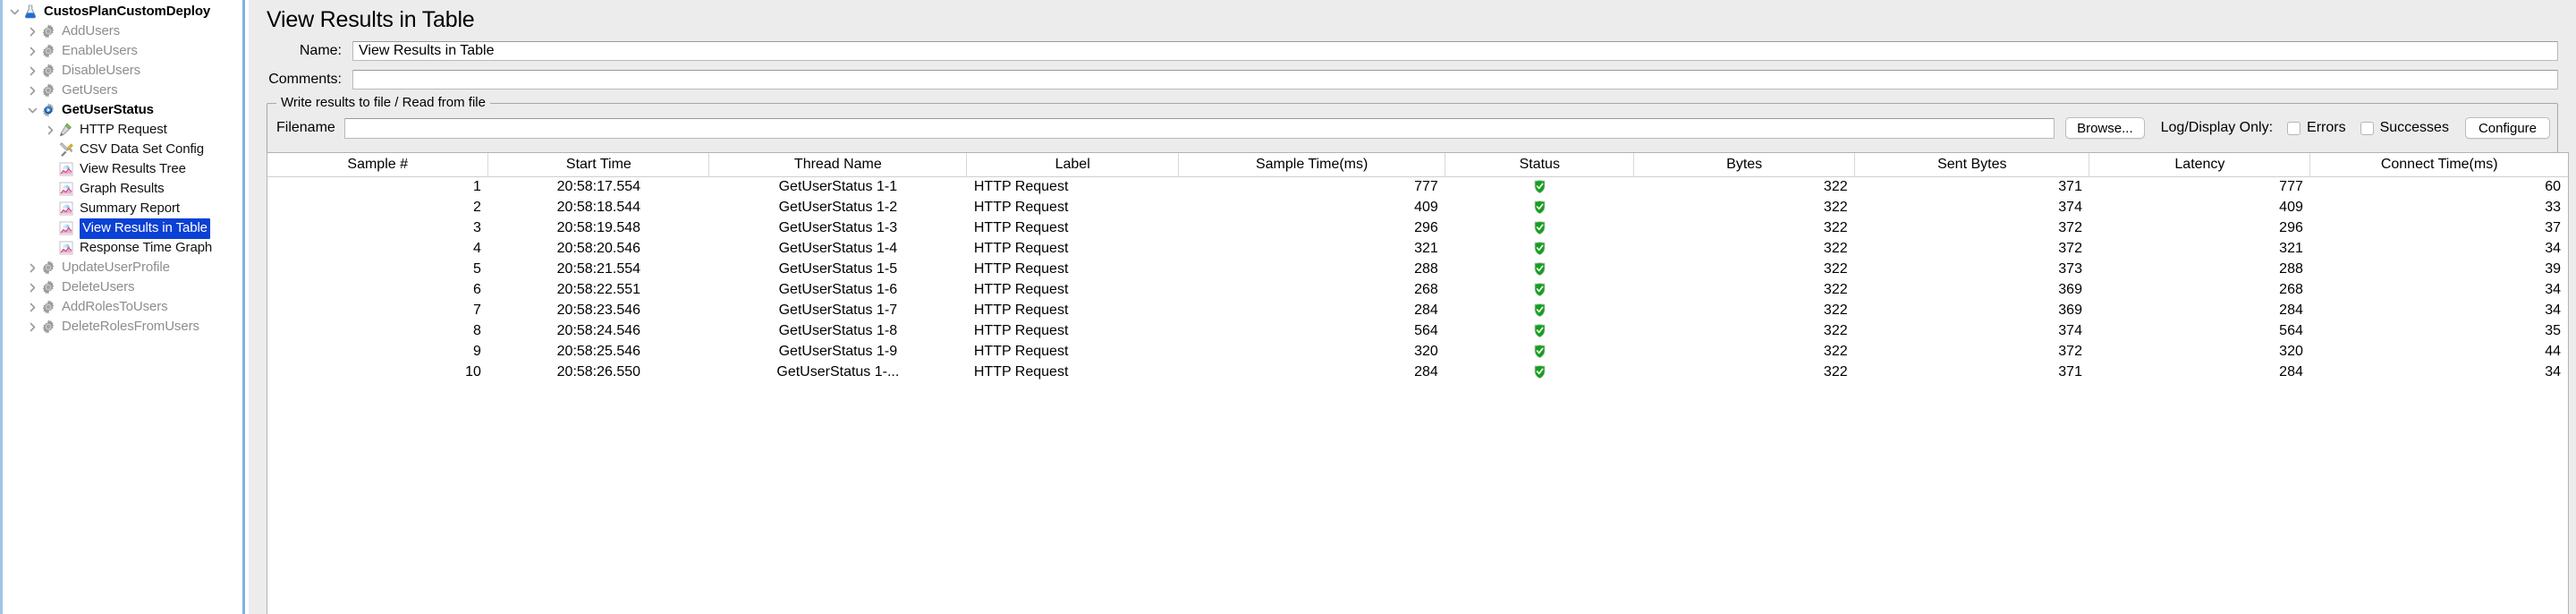 The image size is (2576, 614). Describe the element at coordinates (377, 330) in the screenshot. I see `cell-sample: 8` at that location.